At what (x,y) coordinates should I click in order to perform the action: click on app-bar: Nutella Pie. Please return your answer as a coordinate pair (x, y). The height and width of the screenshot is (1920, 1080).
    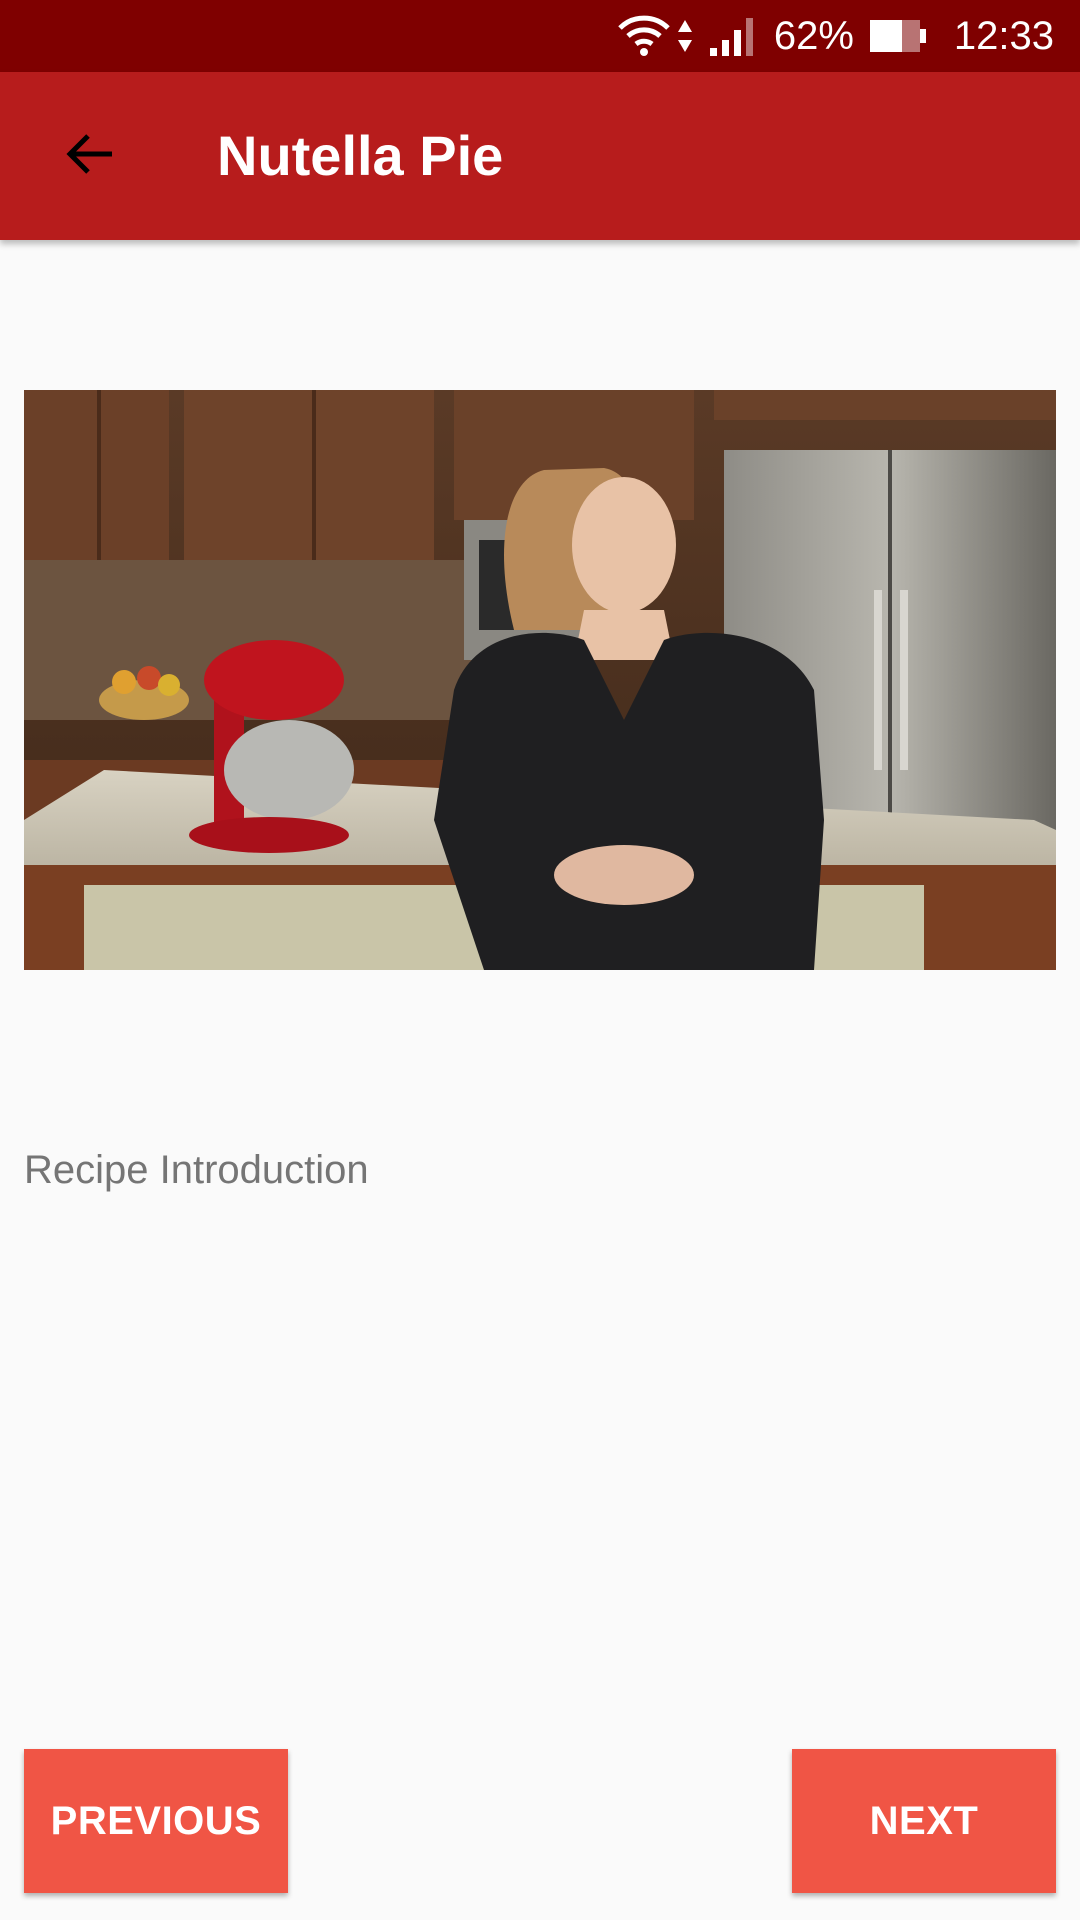
    Looking at the image, I should click on (540, 156).